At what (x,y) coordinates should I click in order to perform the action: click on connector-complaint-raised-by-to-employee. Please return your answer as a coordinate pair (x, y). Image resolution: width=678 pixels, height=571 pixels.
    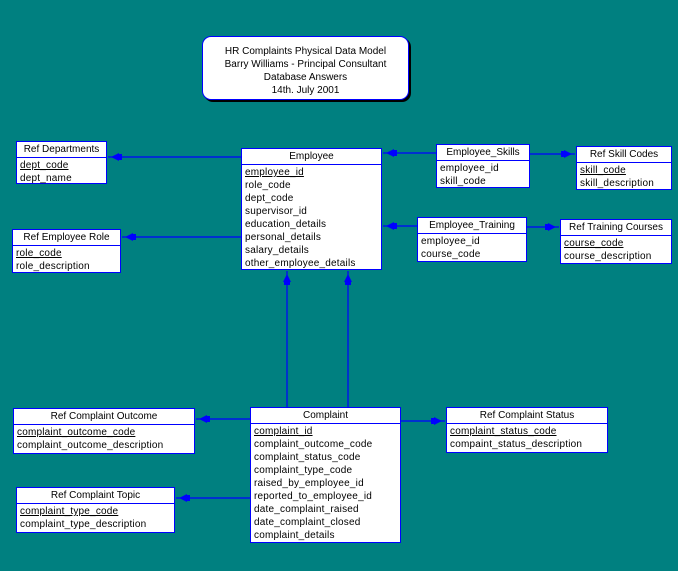
    Looking at the image, I should click on (287, 339).